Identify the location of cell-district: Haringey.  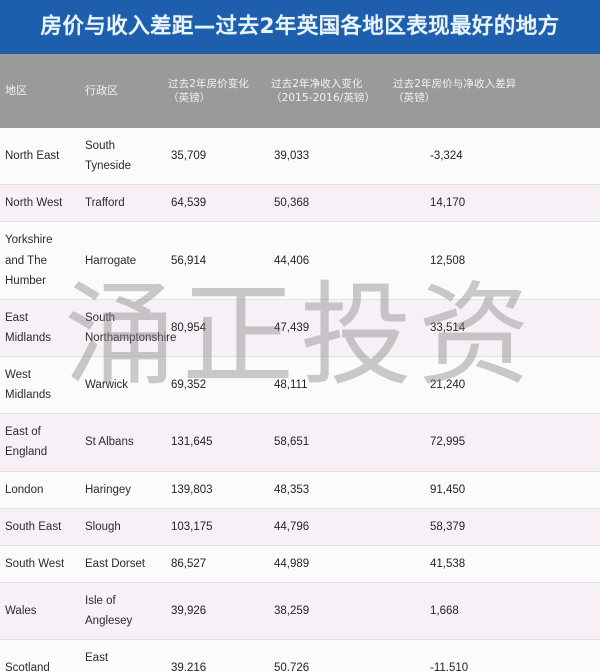
(121, 489).